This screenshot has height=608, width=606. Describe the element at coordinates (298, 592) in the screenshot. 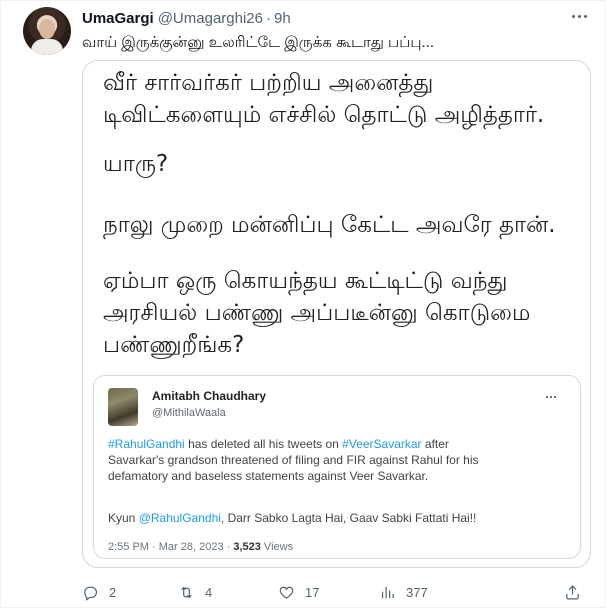

I see `like-button: 17` at that location.